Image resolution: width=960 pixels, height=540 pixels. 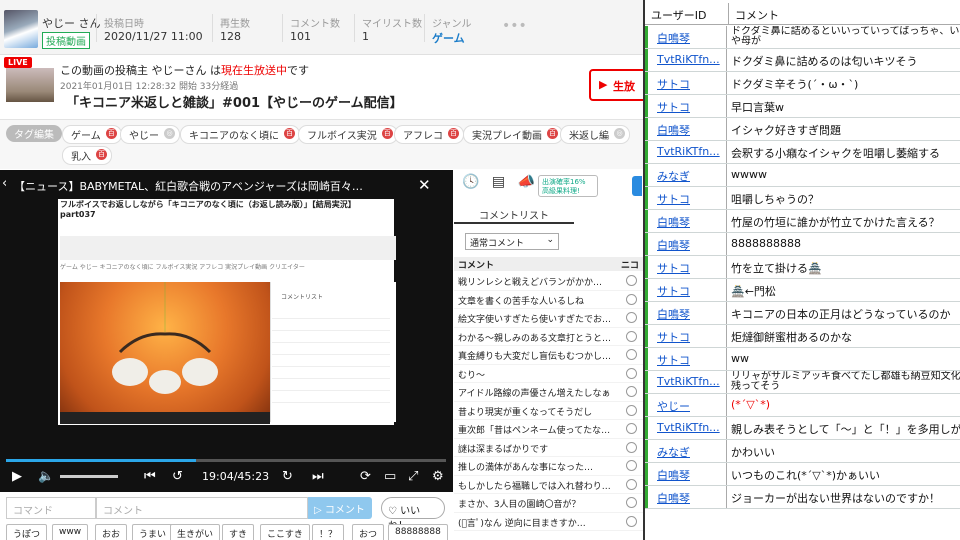 What do you see at coordinates (448, 38) in the screenshot?
I see `genre-link: ゲーム` at bounding box center [448, 38].